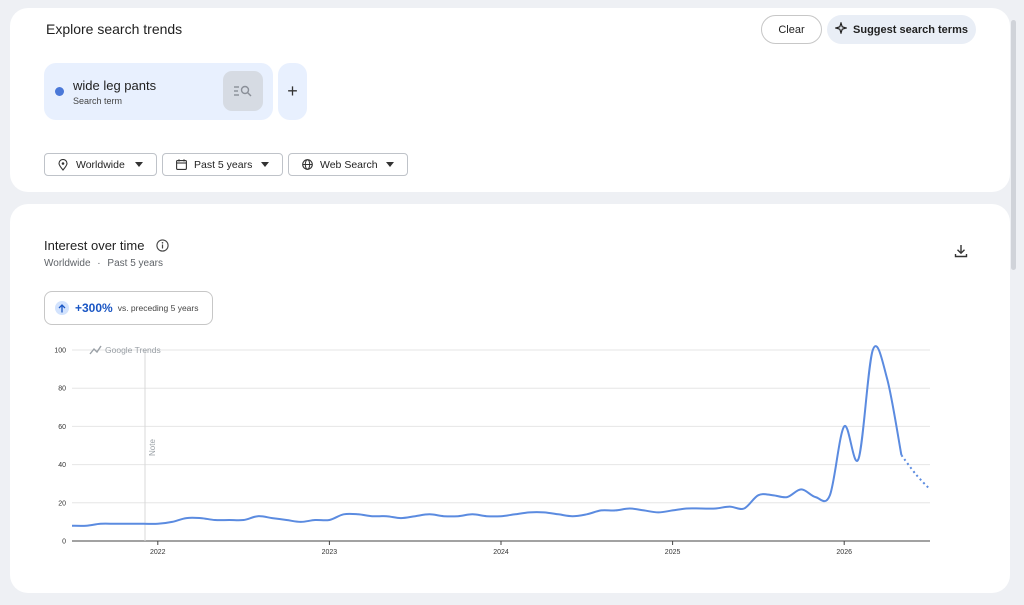  What do you see at coordinates (64, 542) in the screenshot?
I see `y-tick-label: 0` at bounding box center [64, 542].